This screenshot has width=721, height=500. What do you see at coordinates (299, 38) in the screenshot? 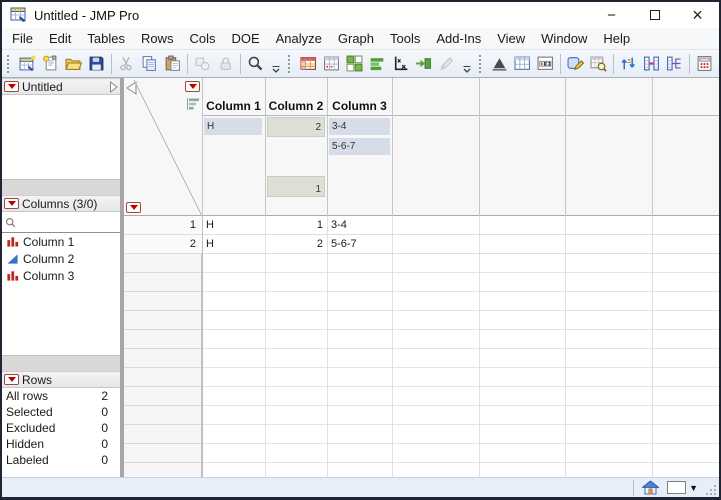
I see `menu-analyze: Analyze` at bounding box center [299, 38].